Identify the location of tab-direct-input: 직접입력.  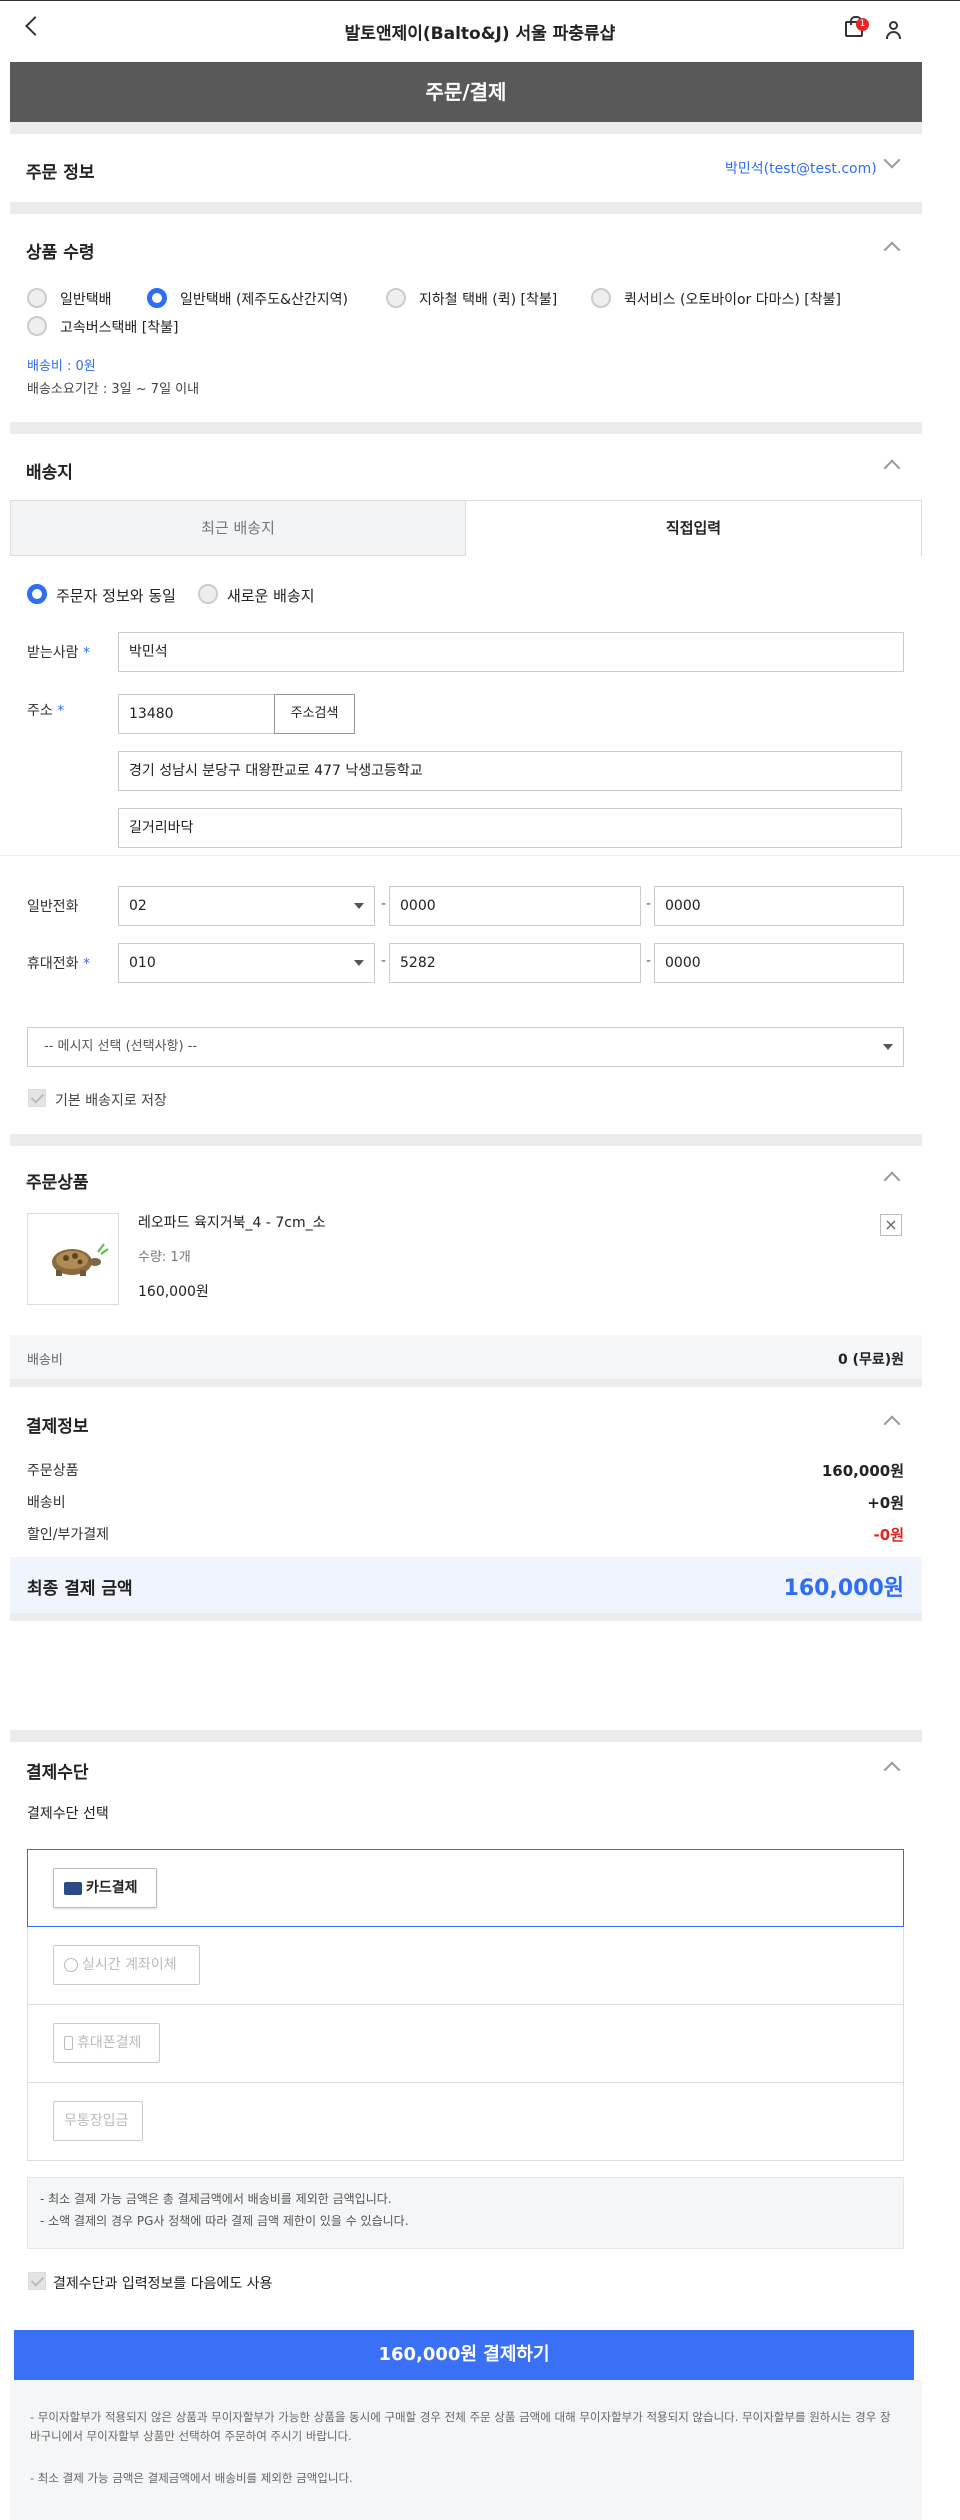
(694, 528).